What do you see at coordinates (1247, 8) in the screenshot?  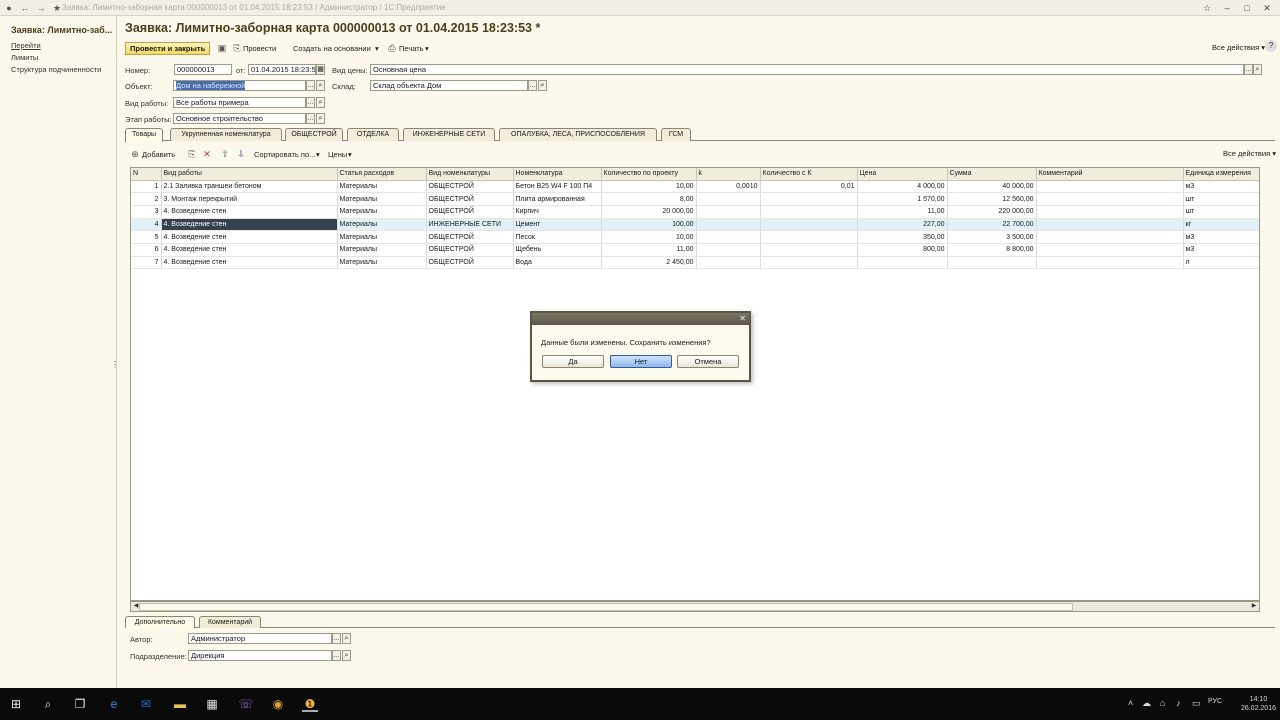 I see `maximize-button: □` at bounding box center [1247, 8].